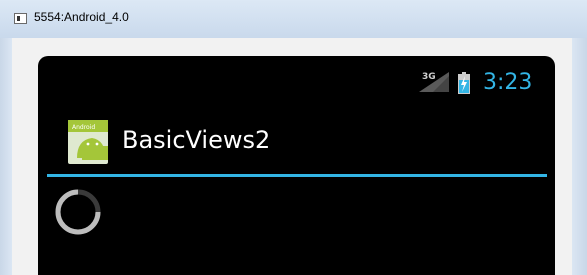  What do you see at coordinates (508, 82) in the screenshot?
I see `status-clock: 3:23` at bounding box center [508, 82].